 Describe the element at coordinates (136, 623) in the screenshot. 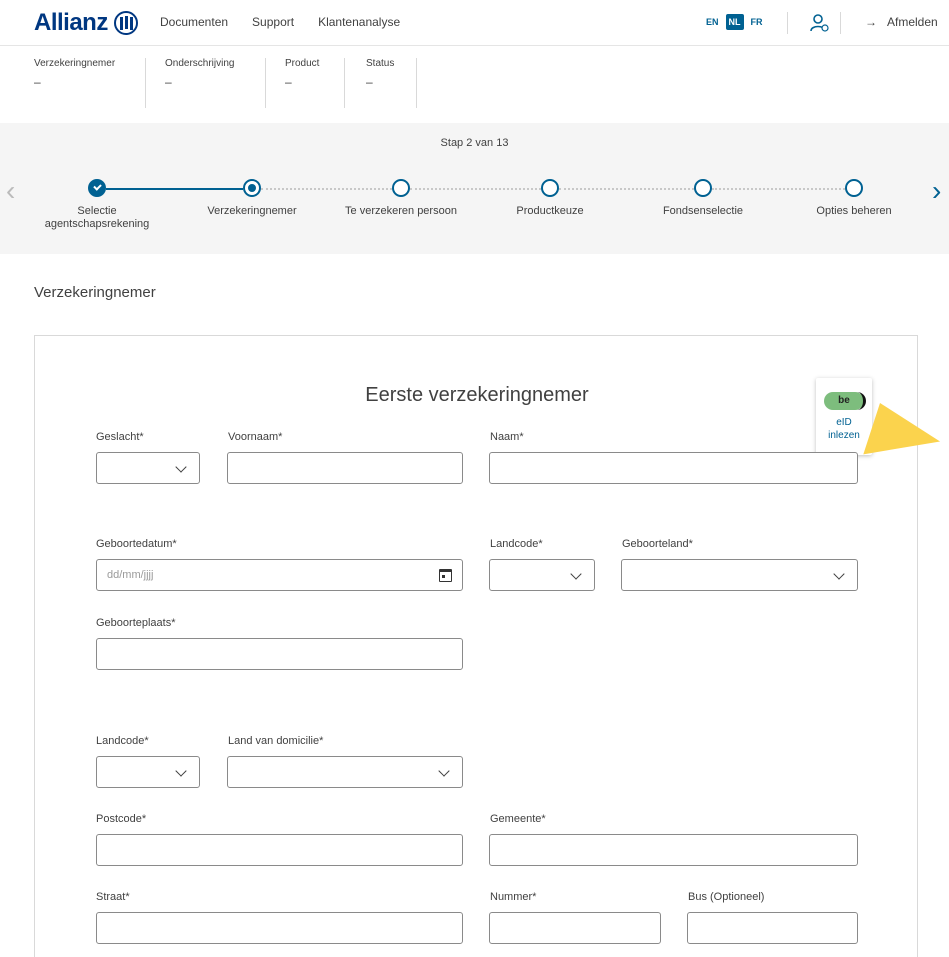

I see `geboorteplaats-label: Geboorteplaats*` at that location.